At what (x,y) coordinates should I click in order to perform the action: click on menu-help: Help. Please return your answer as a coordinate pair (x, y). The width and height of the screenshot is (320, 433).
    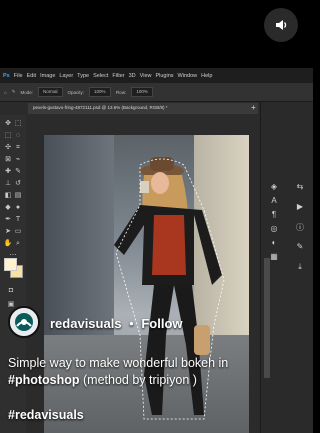
    Looking at the image, I should click on (206, 76).